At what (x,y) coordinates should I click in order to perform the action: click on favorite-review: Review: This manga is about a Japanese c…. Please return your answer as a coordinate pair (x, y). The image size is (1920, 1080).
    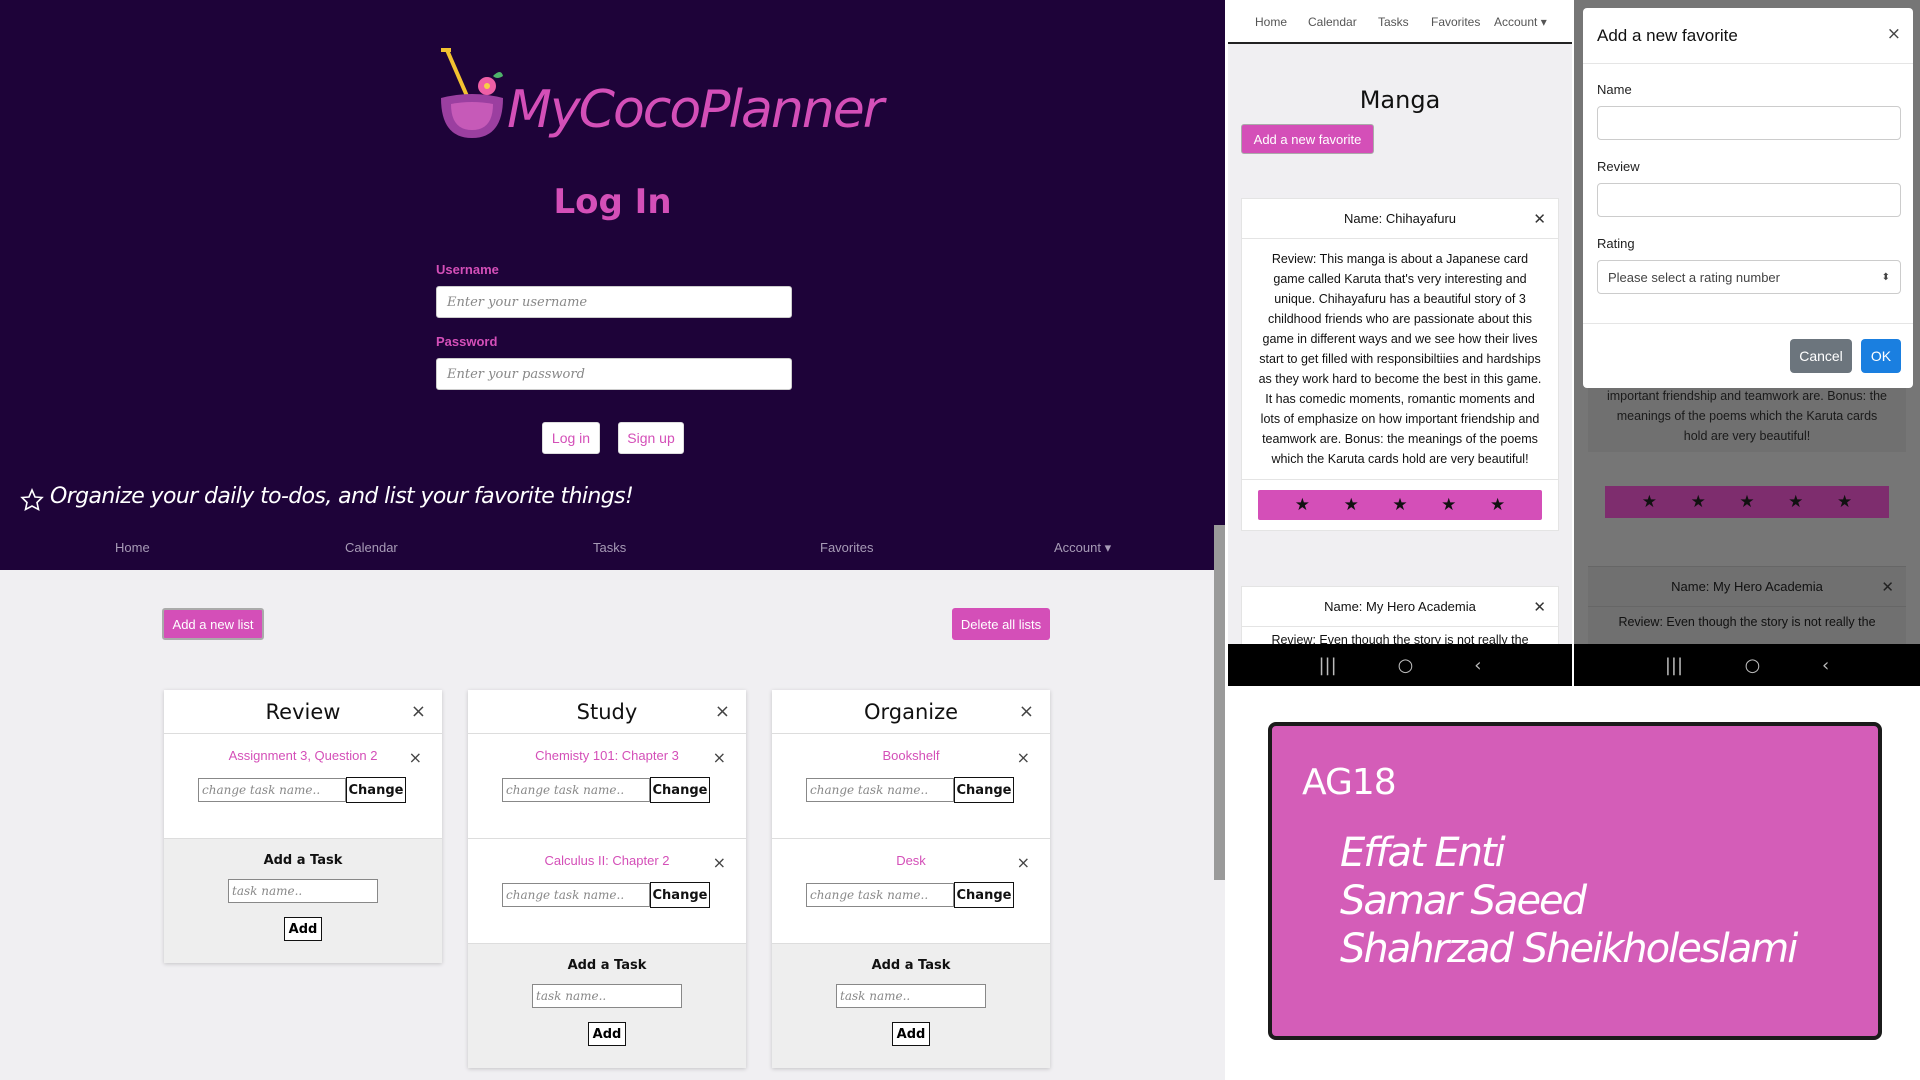
    Looking at the image, I should click on (1400, 359).